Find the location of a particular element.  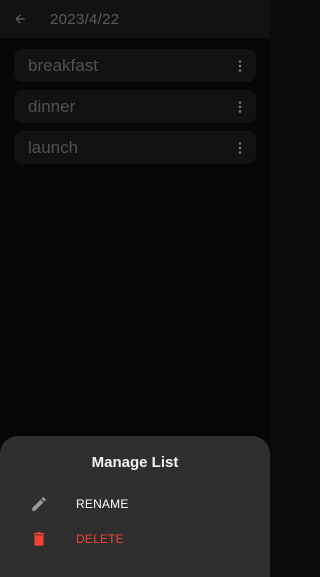

rename-label: RENAME is located at coordinates (102, 504).